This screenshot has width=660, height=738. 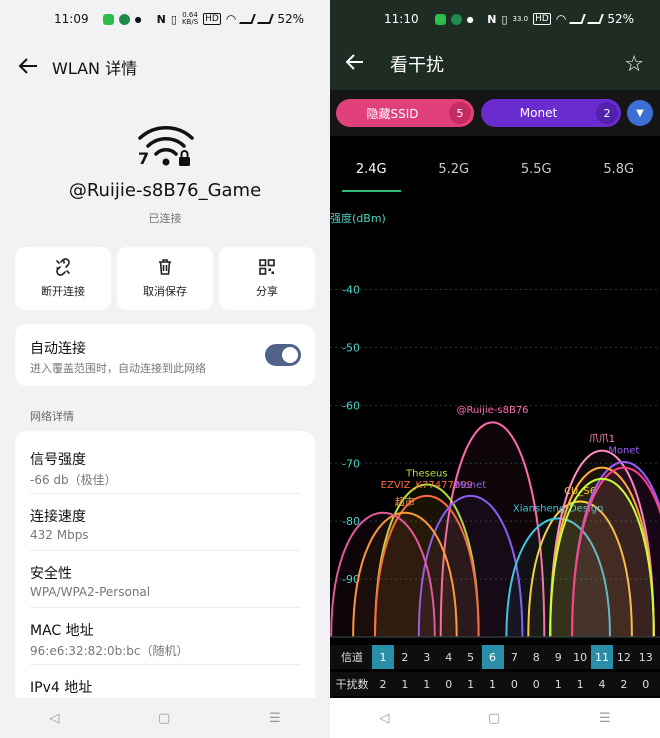 I want to click on page-header: 看干扰 ☆, so click(x=494, y=64).